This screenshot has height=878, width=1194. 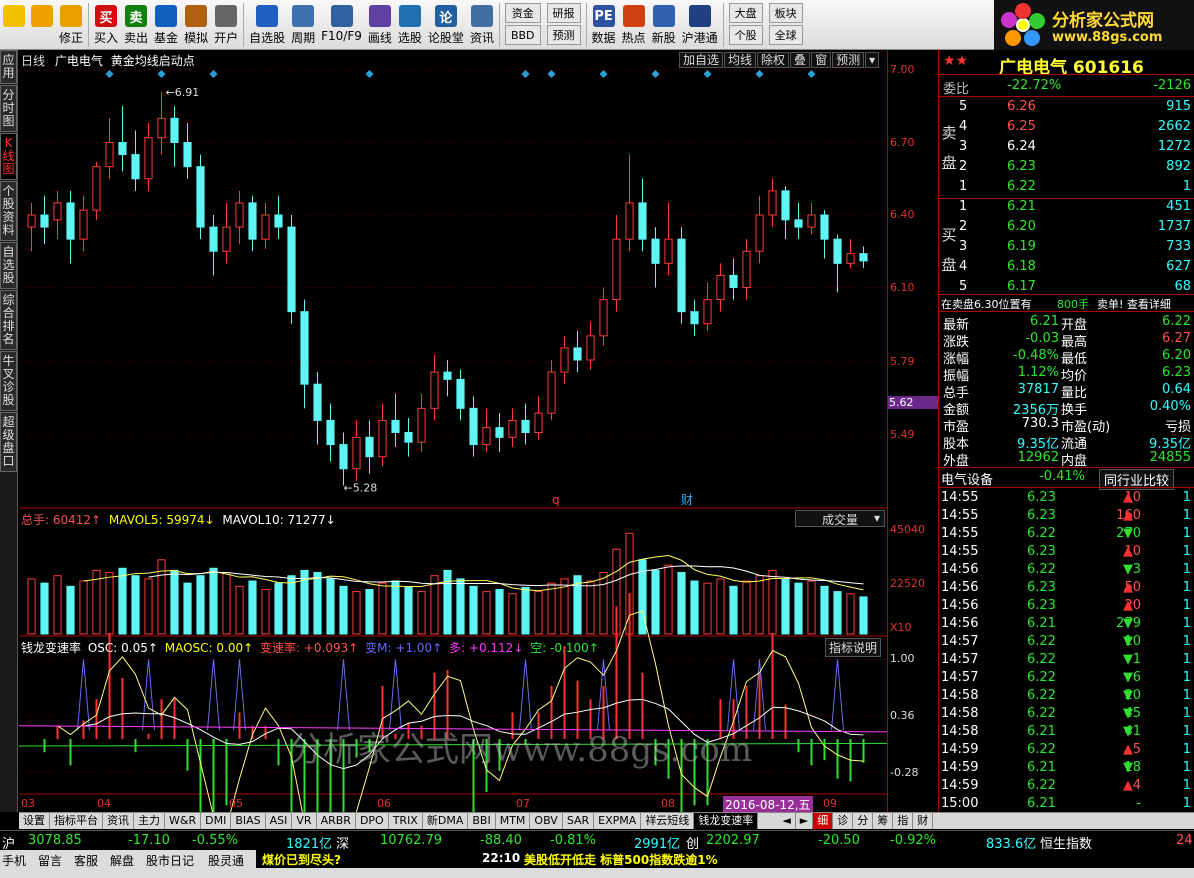 What do you see at coordinates (848, 60) in the screenshot?
I see `chart-button-5: 预测` at bounding box center [848, 60].